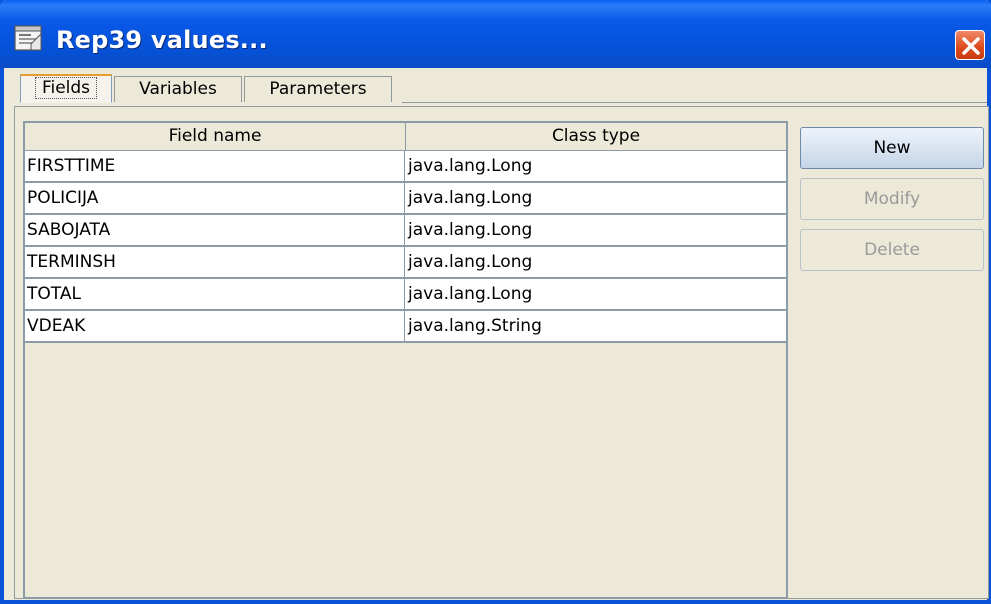 The image size is (991, 604). I want to click on table-row: POLICIJA java.lang.Long, so click(405, 199).